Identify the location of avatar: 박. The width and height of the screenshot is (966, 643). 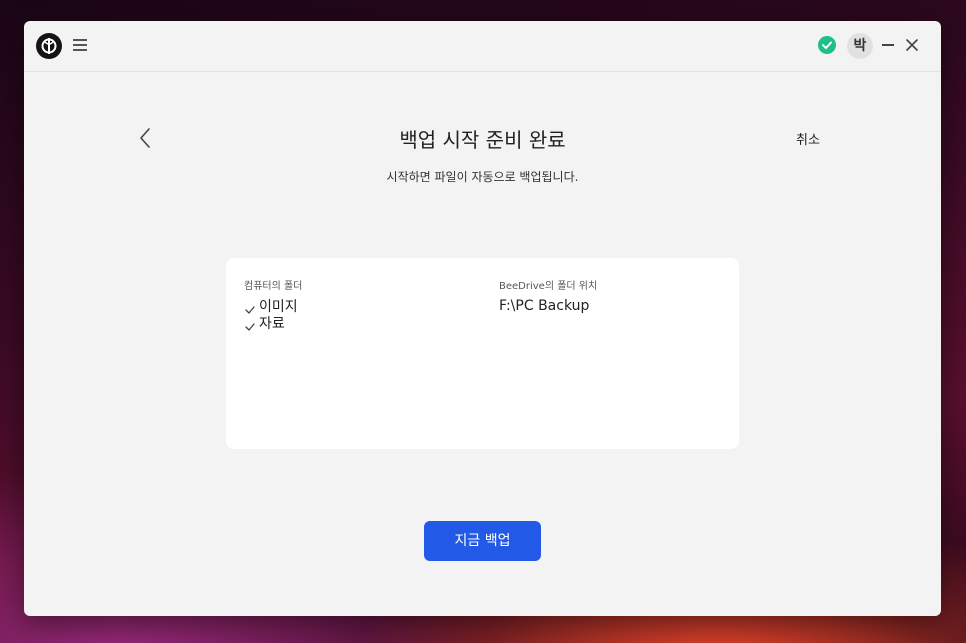
(860, 46).